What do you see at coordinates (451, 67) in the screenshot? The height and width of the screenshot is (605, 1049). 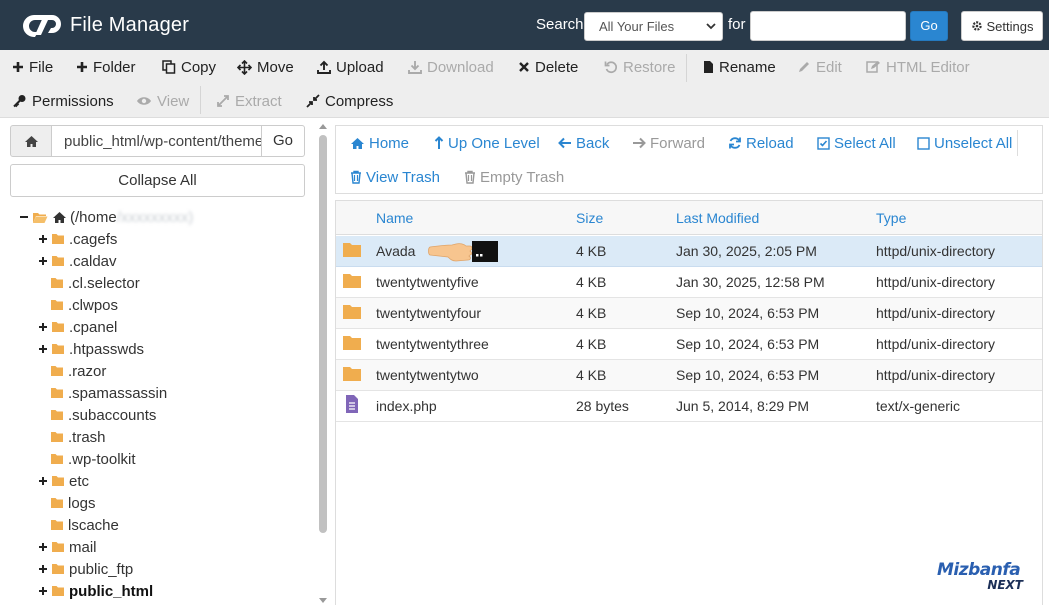 I see `download-button: Download` at bounding box center [451, 67].